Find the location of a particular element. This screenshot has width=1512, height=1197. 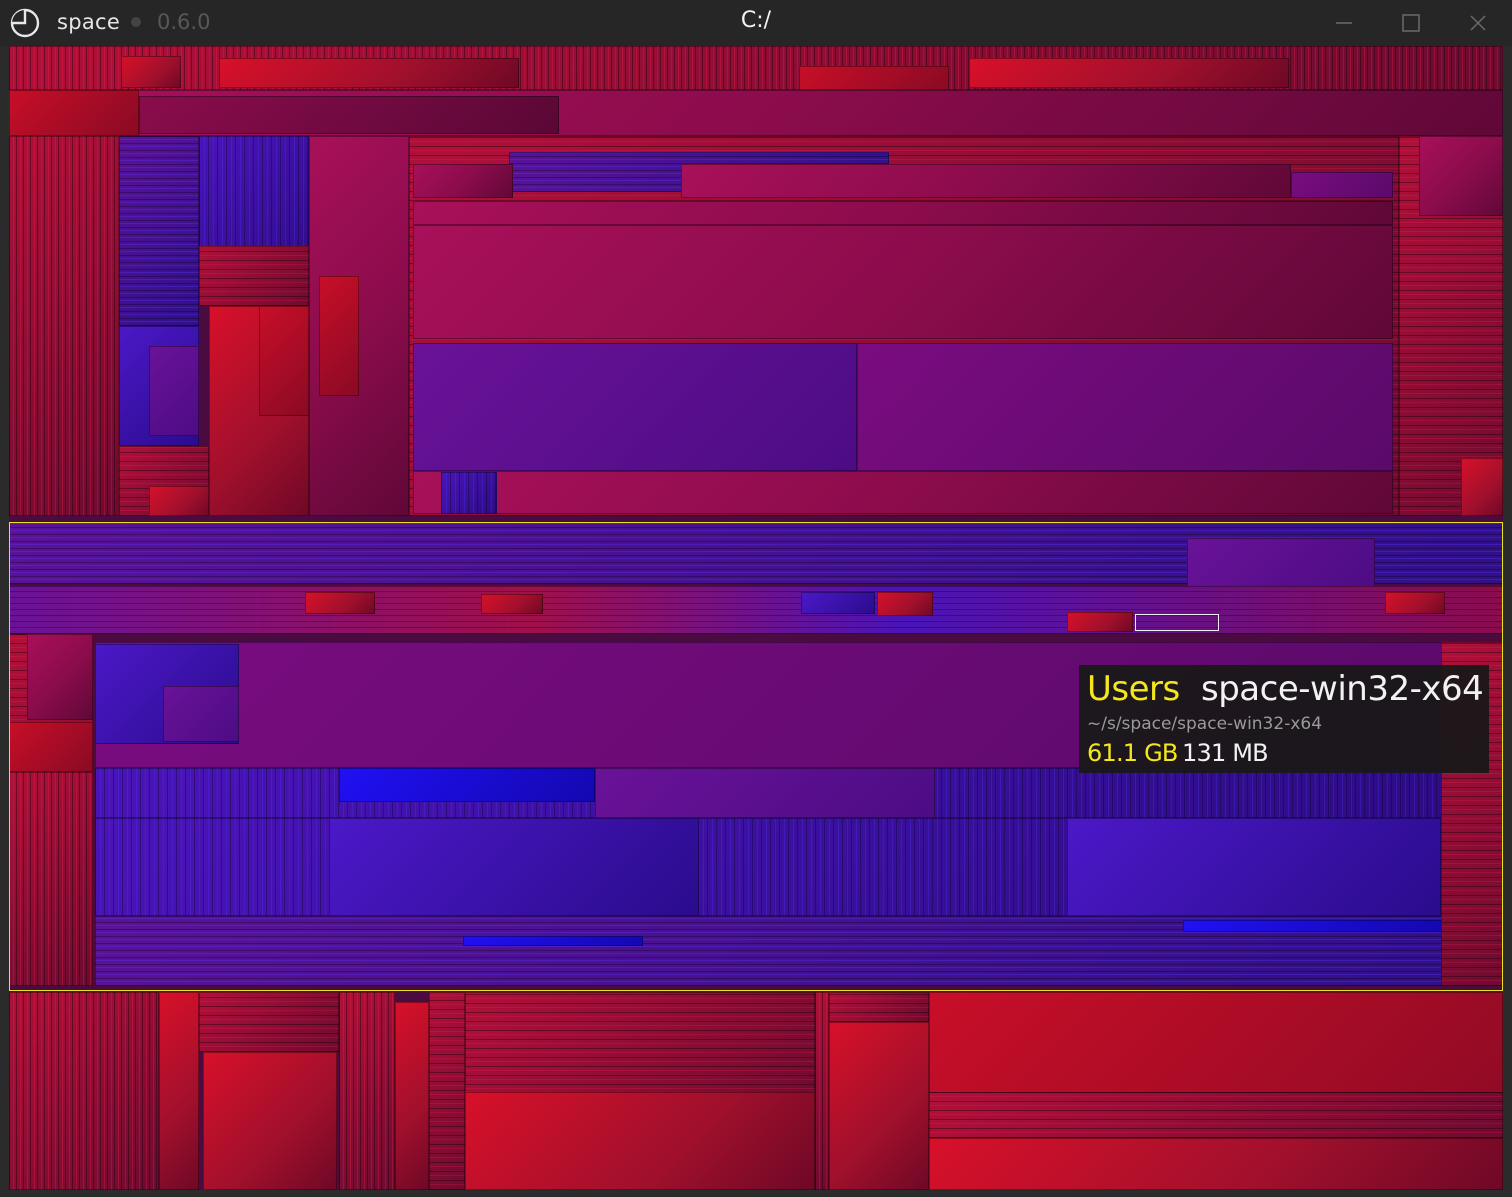

minimize-icon is located at coordinates (1344, 23).